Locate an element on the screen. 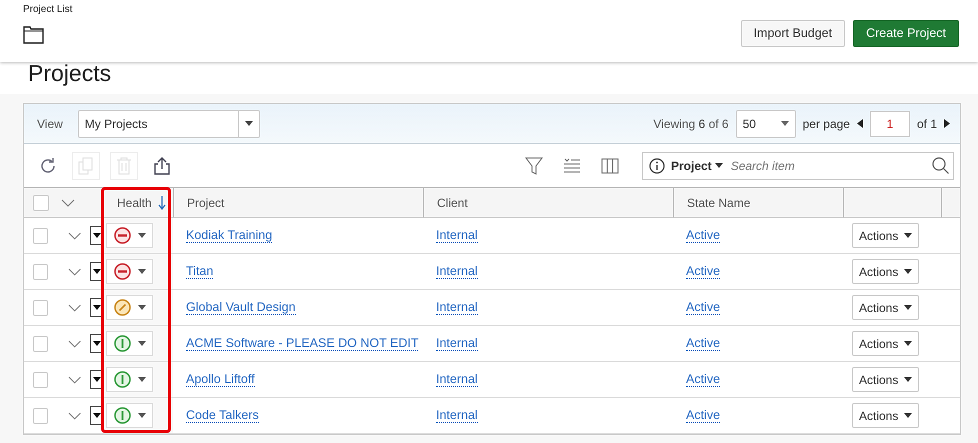 The image size is (978, 443). sort-down-icon is located at coordinates (162, 203).